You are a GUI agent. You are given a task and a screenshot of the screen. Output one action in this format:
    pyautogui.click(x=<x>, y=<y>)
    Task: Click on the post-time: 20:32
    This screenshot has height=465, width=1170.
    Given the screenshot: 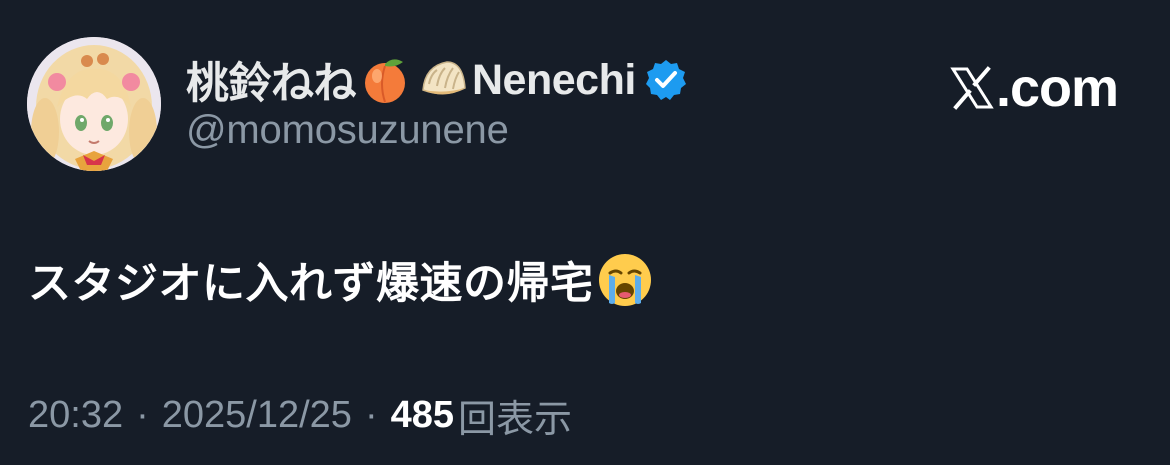 What is the action you would take?
    pyautogui.click(x=75, y=415)
    